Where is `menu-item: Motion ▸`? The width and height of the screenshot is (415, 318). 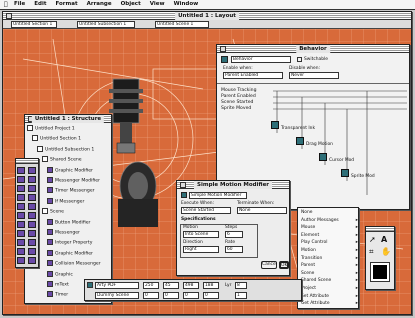
menu-item: Motion ▸ is located at coordinates (328, 250).